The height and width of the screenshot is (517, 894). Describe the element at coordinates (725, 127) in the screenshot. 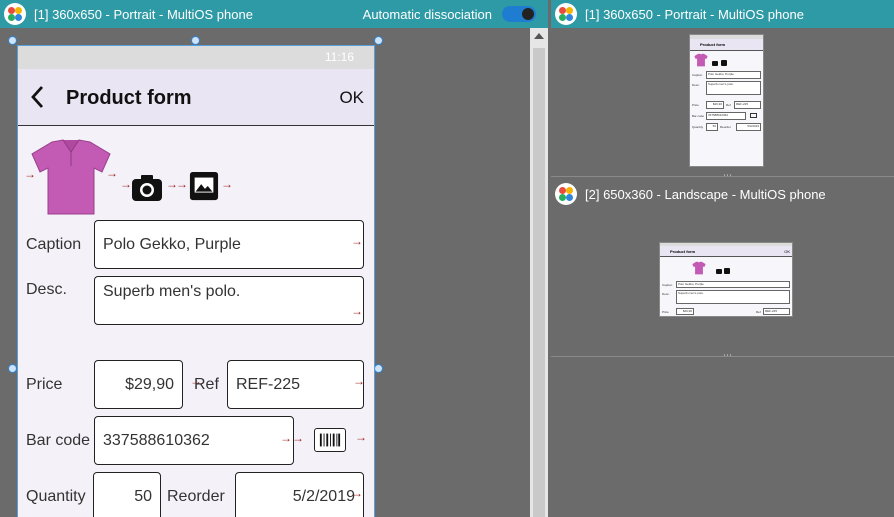

I see `thumb-reorder-label: Reorder` at that location.